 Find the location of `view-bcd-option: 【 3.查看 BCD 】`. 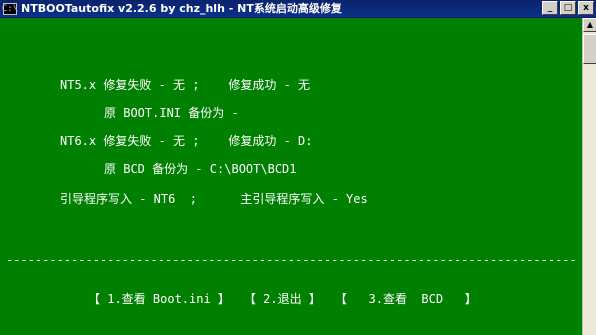

view-bcd-option: 【 3.查看 BCD 】 is located at coordinates (406, 299).